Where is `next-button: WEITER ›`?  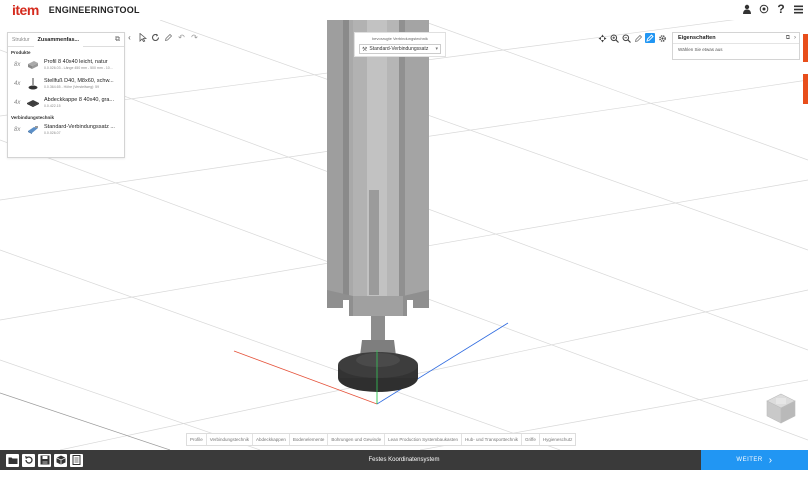 next-button: WEITER › is located at coordinates (754, 460).